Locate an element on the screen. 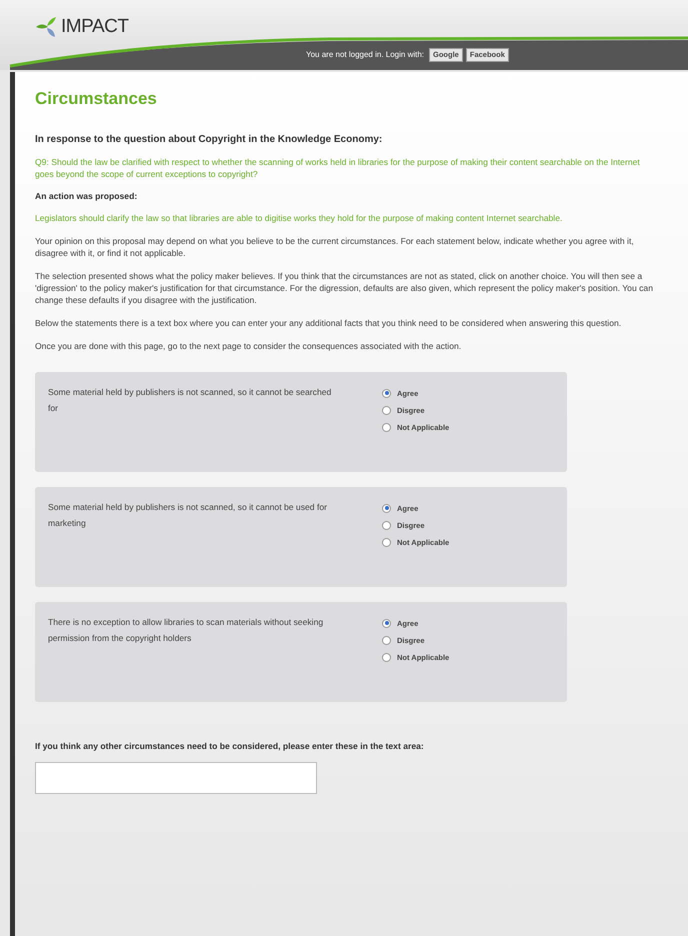  action-text: Legislators should clarify the law so that libraries are able to digitise works they hold for the purpose of making content Internet searchable. is located at coordinates (299, 218).